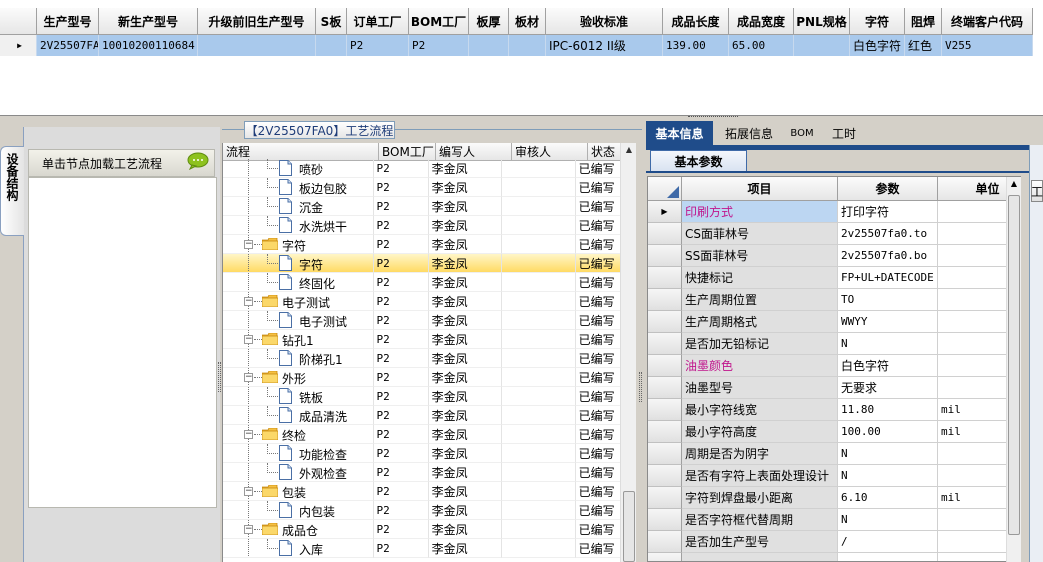 The height and width of the screenshot is (562, 1043). Describe the element at coordinates (888, 366) in the screenshot. I see `param-value: 白色字符` at that location.